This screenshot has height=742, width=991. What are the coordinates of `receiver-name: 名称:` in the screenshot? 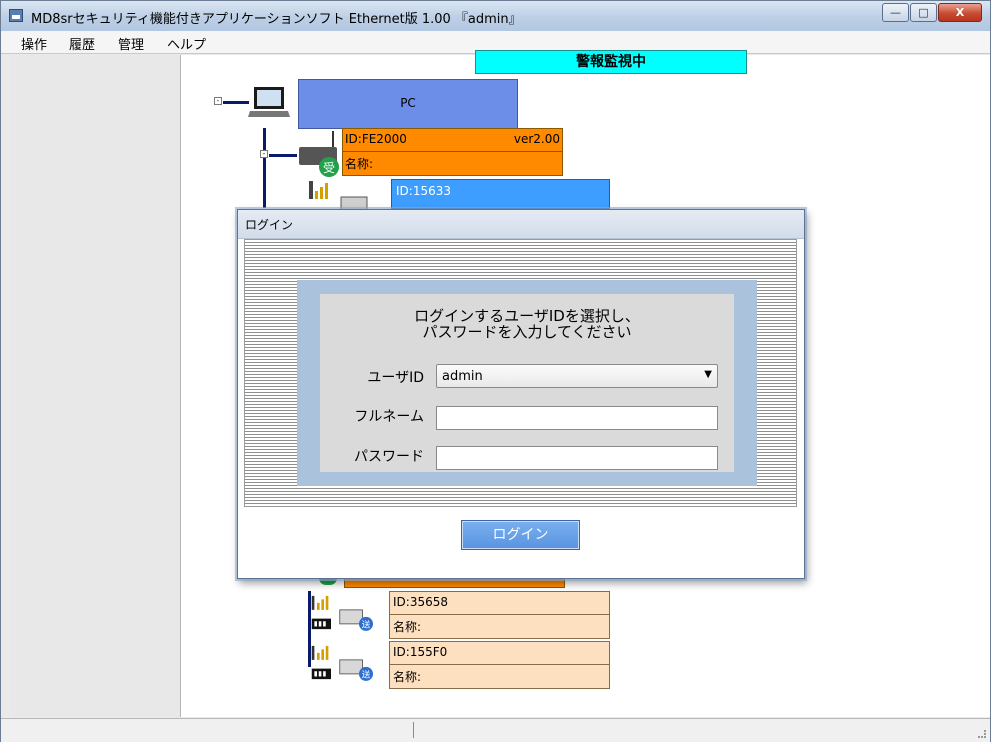 It's located at (359, 164).